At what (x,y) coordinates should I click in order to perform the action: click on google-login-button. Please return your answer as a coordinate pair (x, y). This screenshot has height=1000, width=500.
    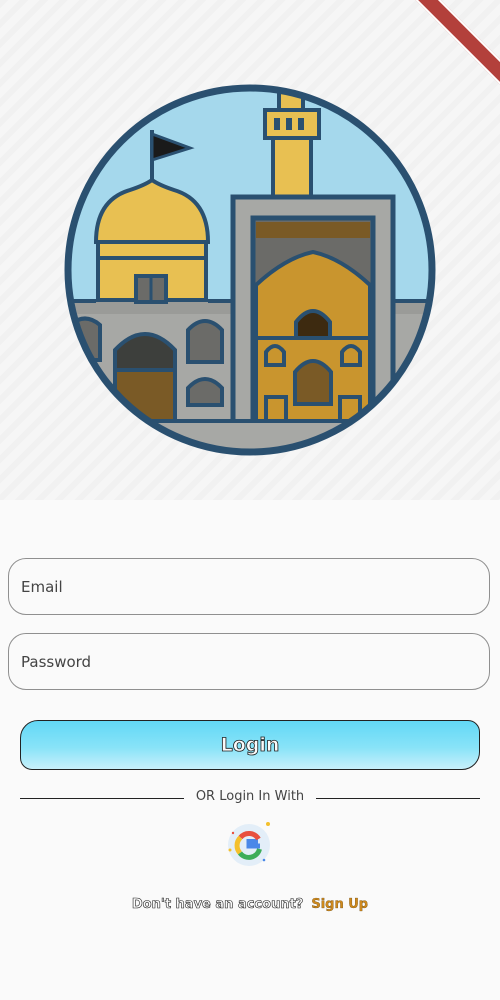
    Looking at the image, I should click on (249, 845).